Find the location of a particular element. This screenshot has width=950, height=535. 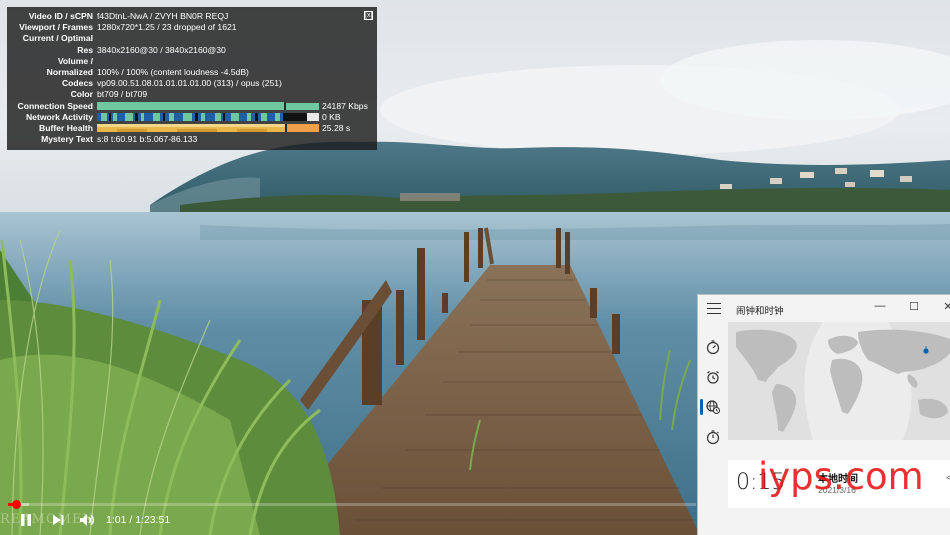

next-button is located at coordinates (58, 520).